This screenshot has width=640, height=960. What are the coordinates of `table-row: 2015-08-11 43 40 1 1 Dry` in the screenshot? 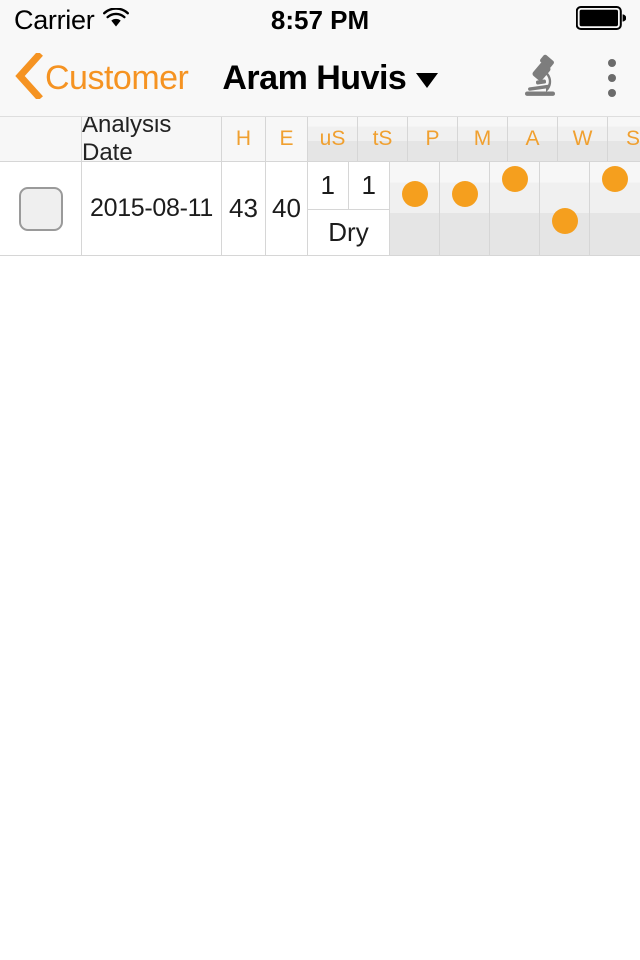 It's located at (320, 208).